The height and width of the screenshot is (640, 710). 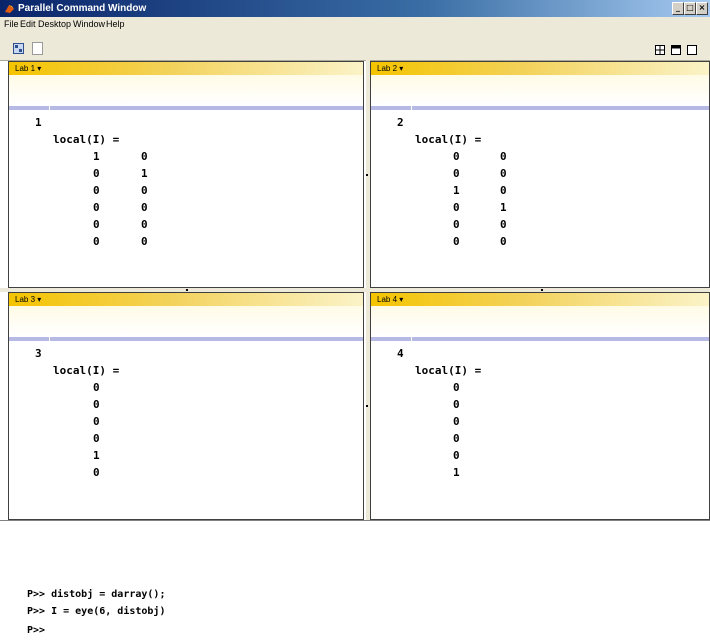 I want to click on command-line: P>> distobj = darray();, so click(x=96, y=594).